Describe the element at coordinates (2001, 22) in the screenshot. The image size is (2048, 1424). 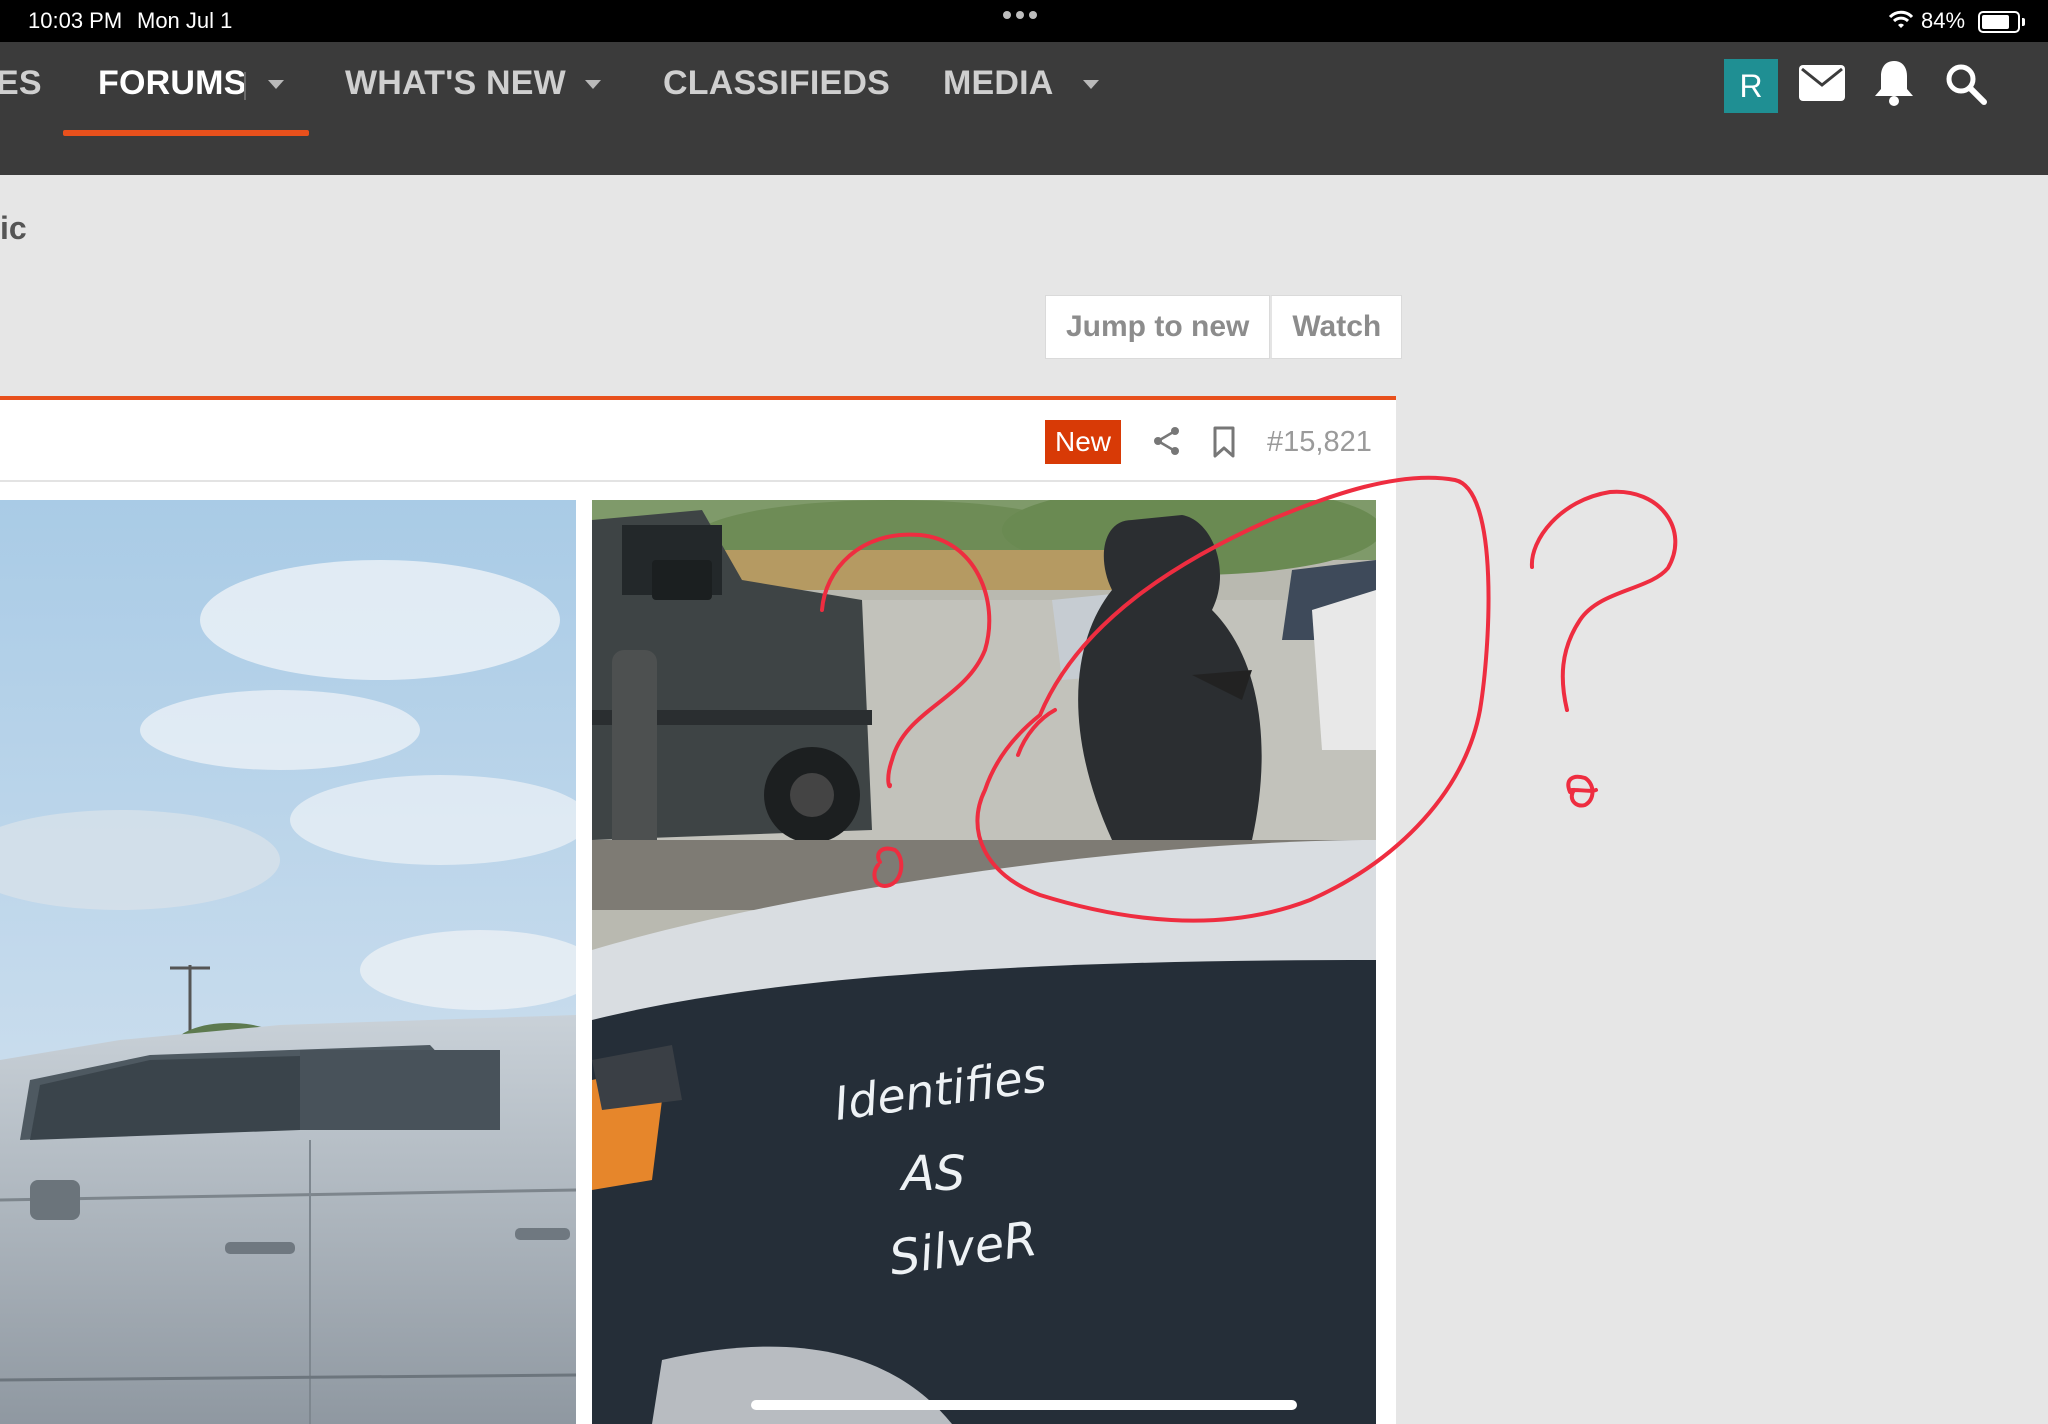
I see `battery-icon` at that location.